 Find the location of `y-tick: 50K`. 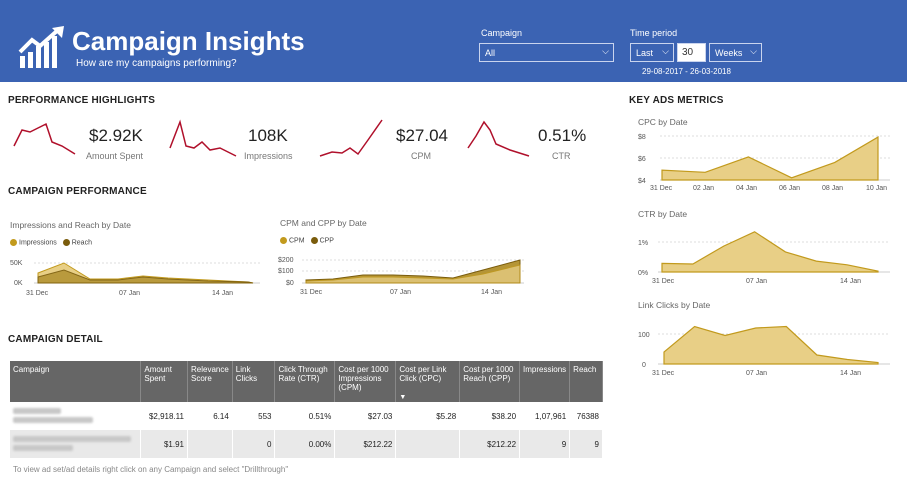

y-tick: 50K is located at coordinates (16, 263).